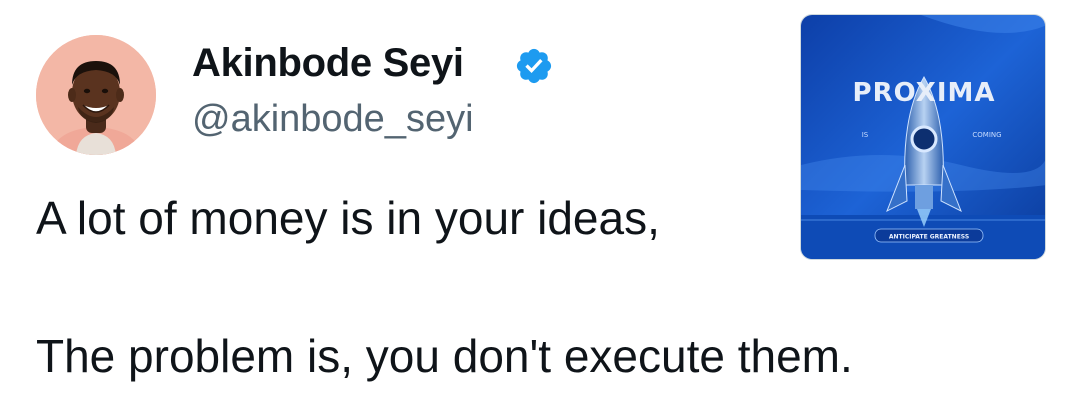  What do you see at coordinates (923, 137) in the screenshot?
I see `tweet-media-image: PROXIMA IS COMING ANTICIPATE GREATNESS` at bounding box center [923, 137].